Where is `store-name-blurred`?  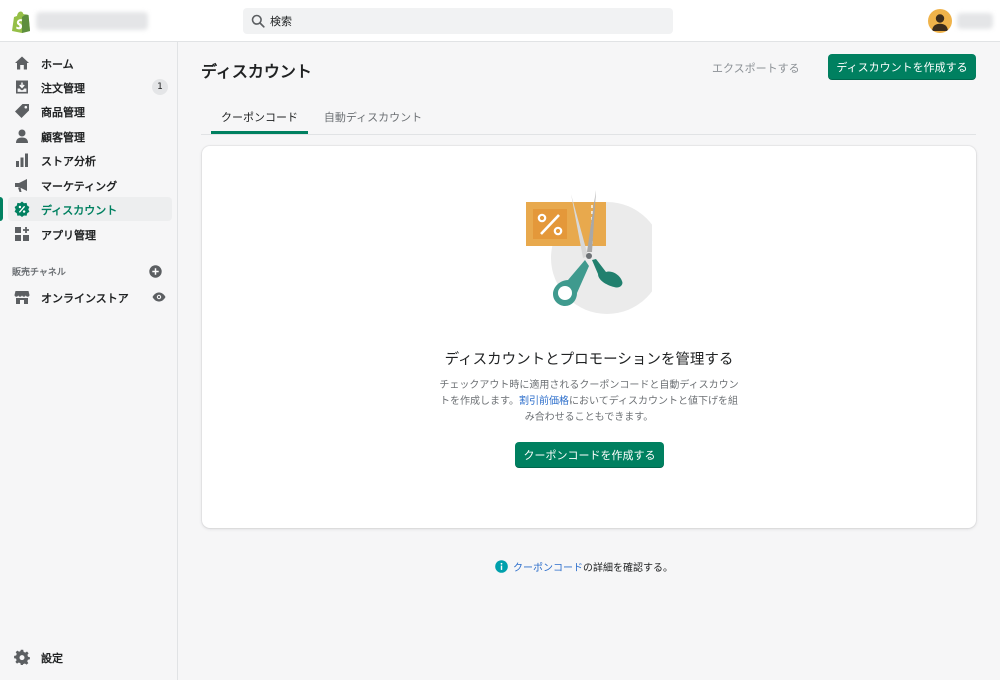 store-name-blurred is located at coordinates (92, 21).